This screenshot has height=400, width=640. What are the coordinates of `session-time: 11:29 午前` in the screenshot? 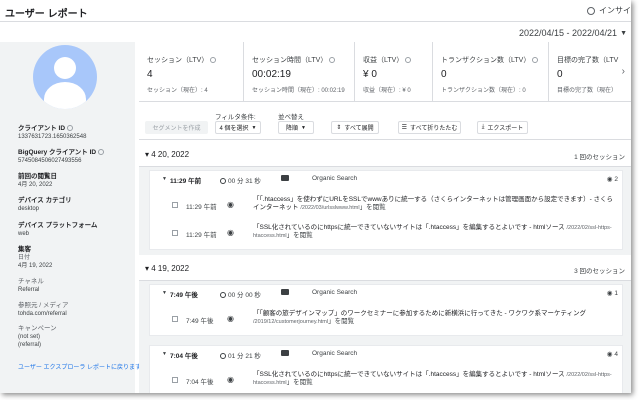 It's located at (186, 181).